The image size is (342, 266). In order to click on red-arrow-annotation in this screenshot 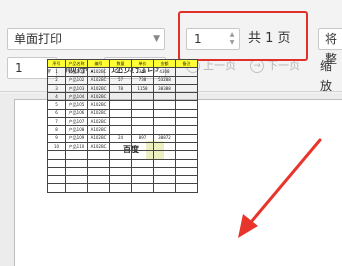, I will do `click(280, 188)`.